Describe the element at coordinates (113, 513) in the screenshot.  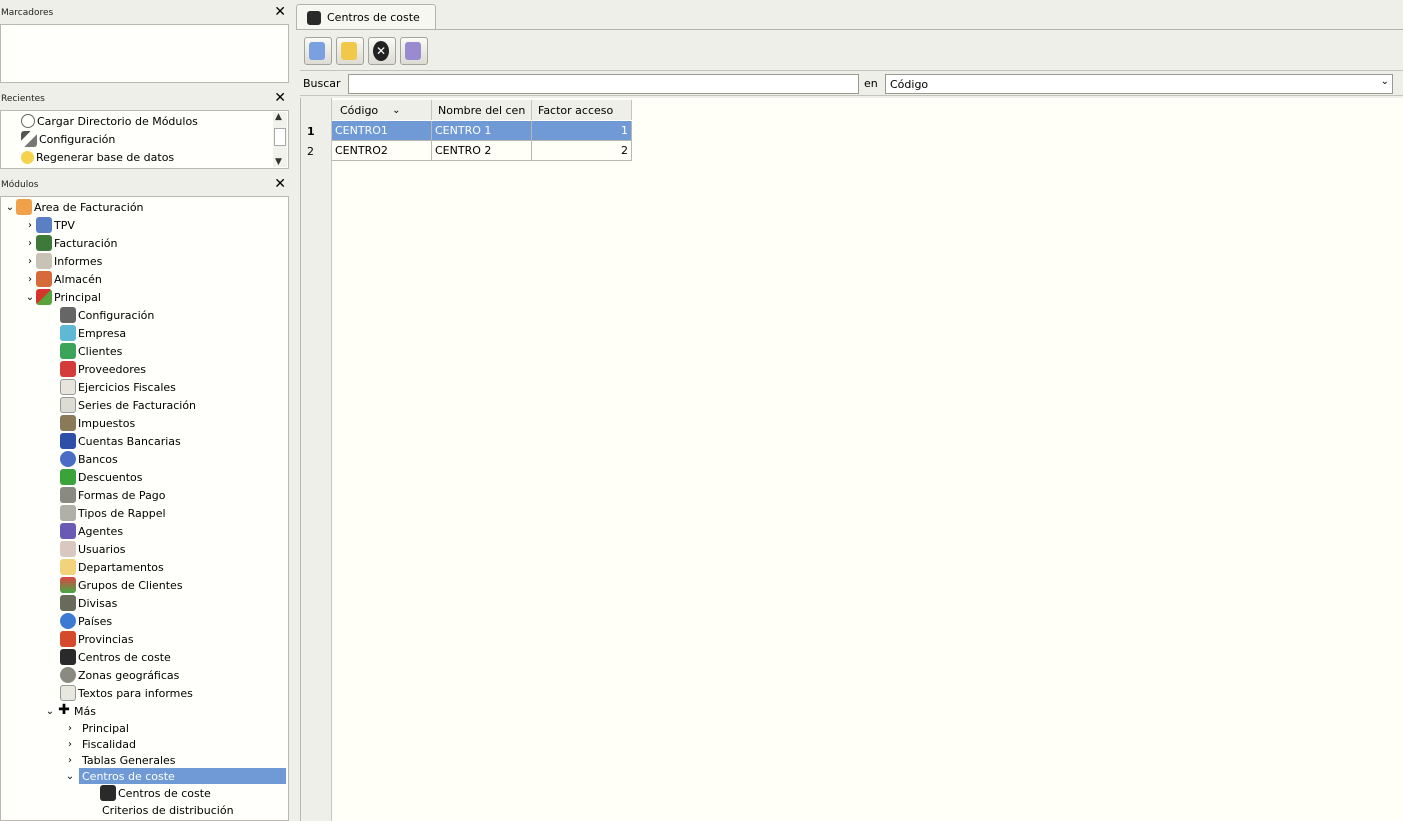
I see `tree-item-tipos-rappel: Tipos de Rappel` at that location.